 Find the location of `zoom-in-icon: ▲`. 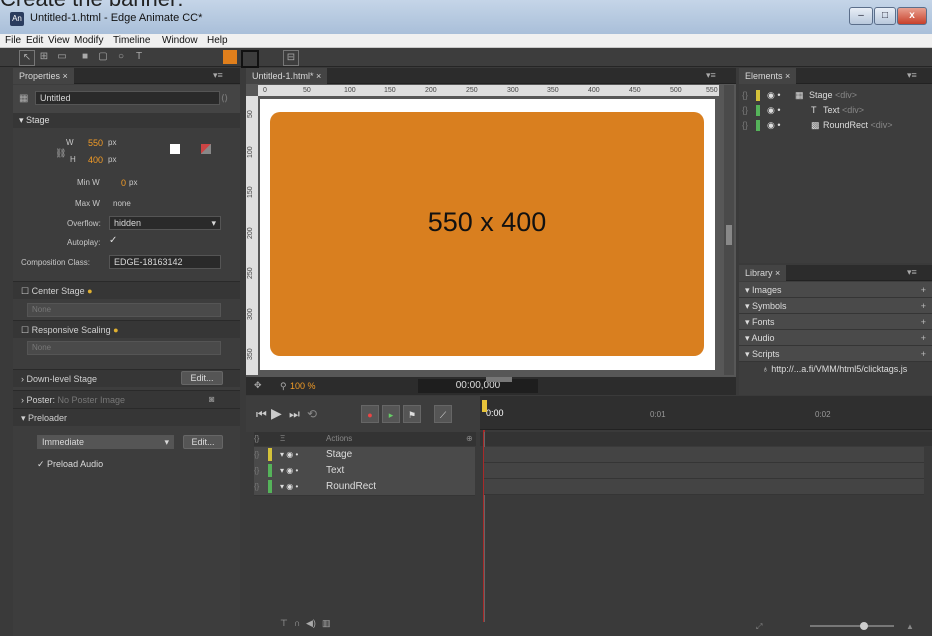

zoom-in-icon: ▲ is located at coordinates (910, 626).